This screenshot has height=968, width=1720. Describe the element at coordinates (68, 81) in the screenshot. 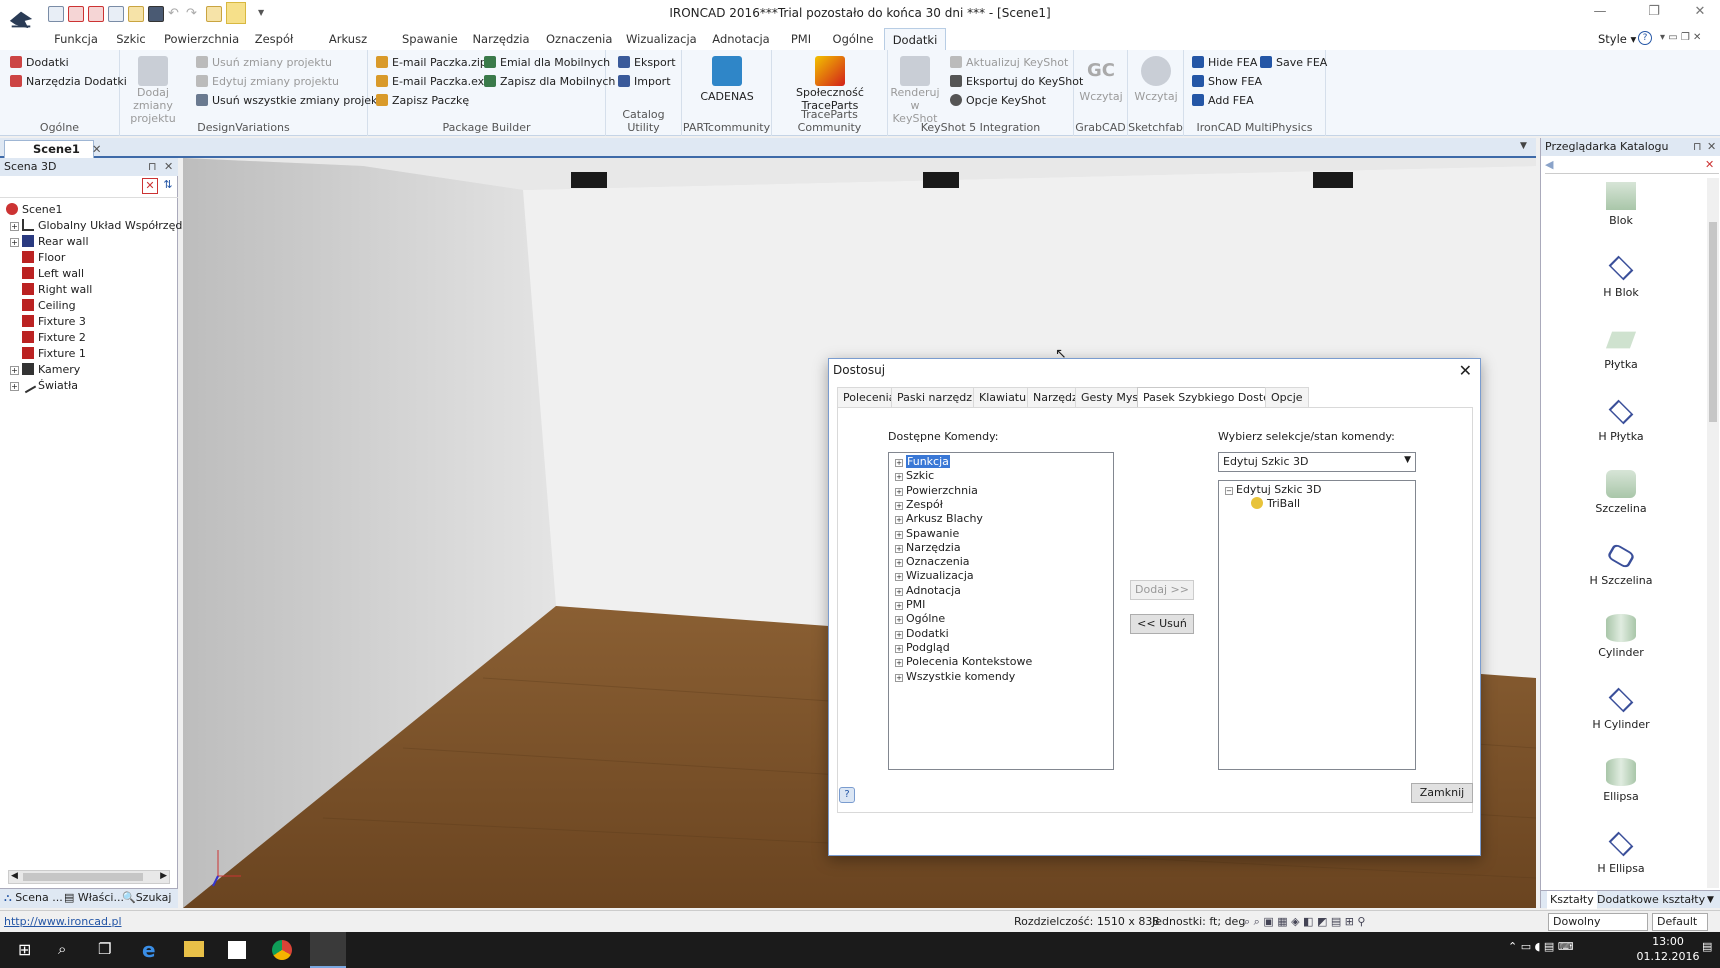

I see `narzedzia-dodatki-button: Narzędzia Dodatki` at that location.